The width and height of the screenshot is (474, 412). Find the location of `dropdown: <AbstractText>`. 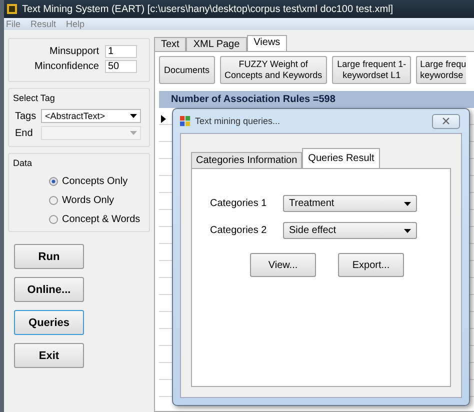

dropdown: <AbstractText> is located at coordinates (91, 116).